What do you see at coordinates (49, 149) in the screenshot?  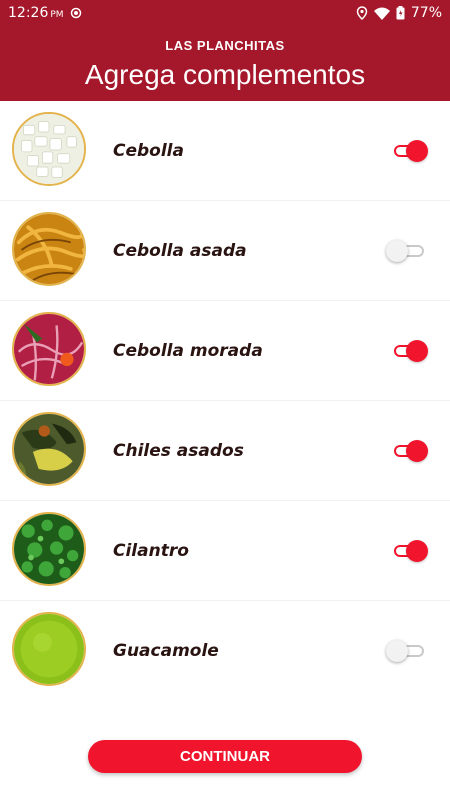 I see `white-onion-image` at bounding box center [49, 149].